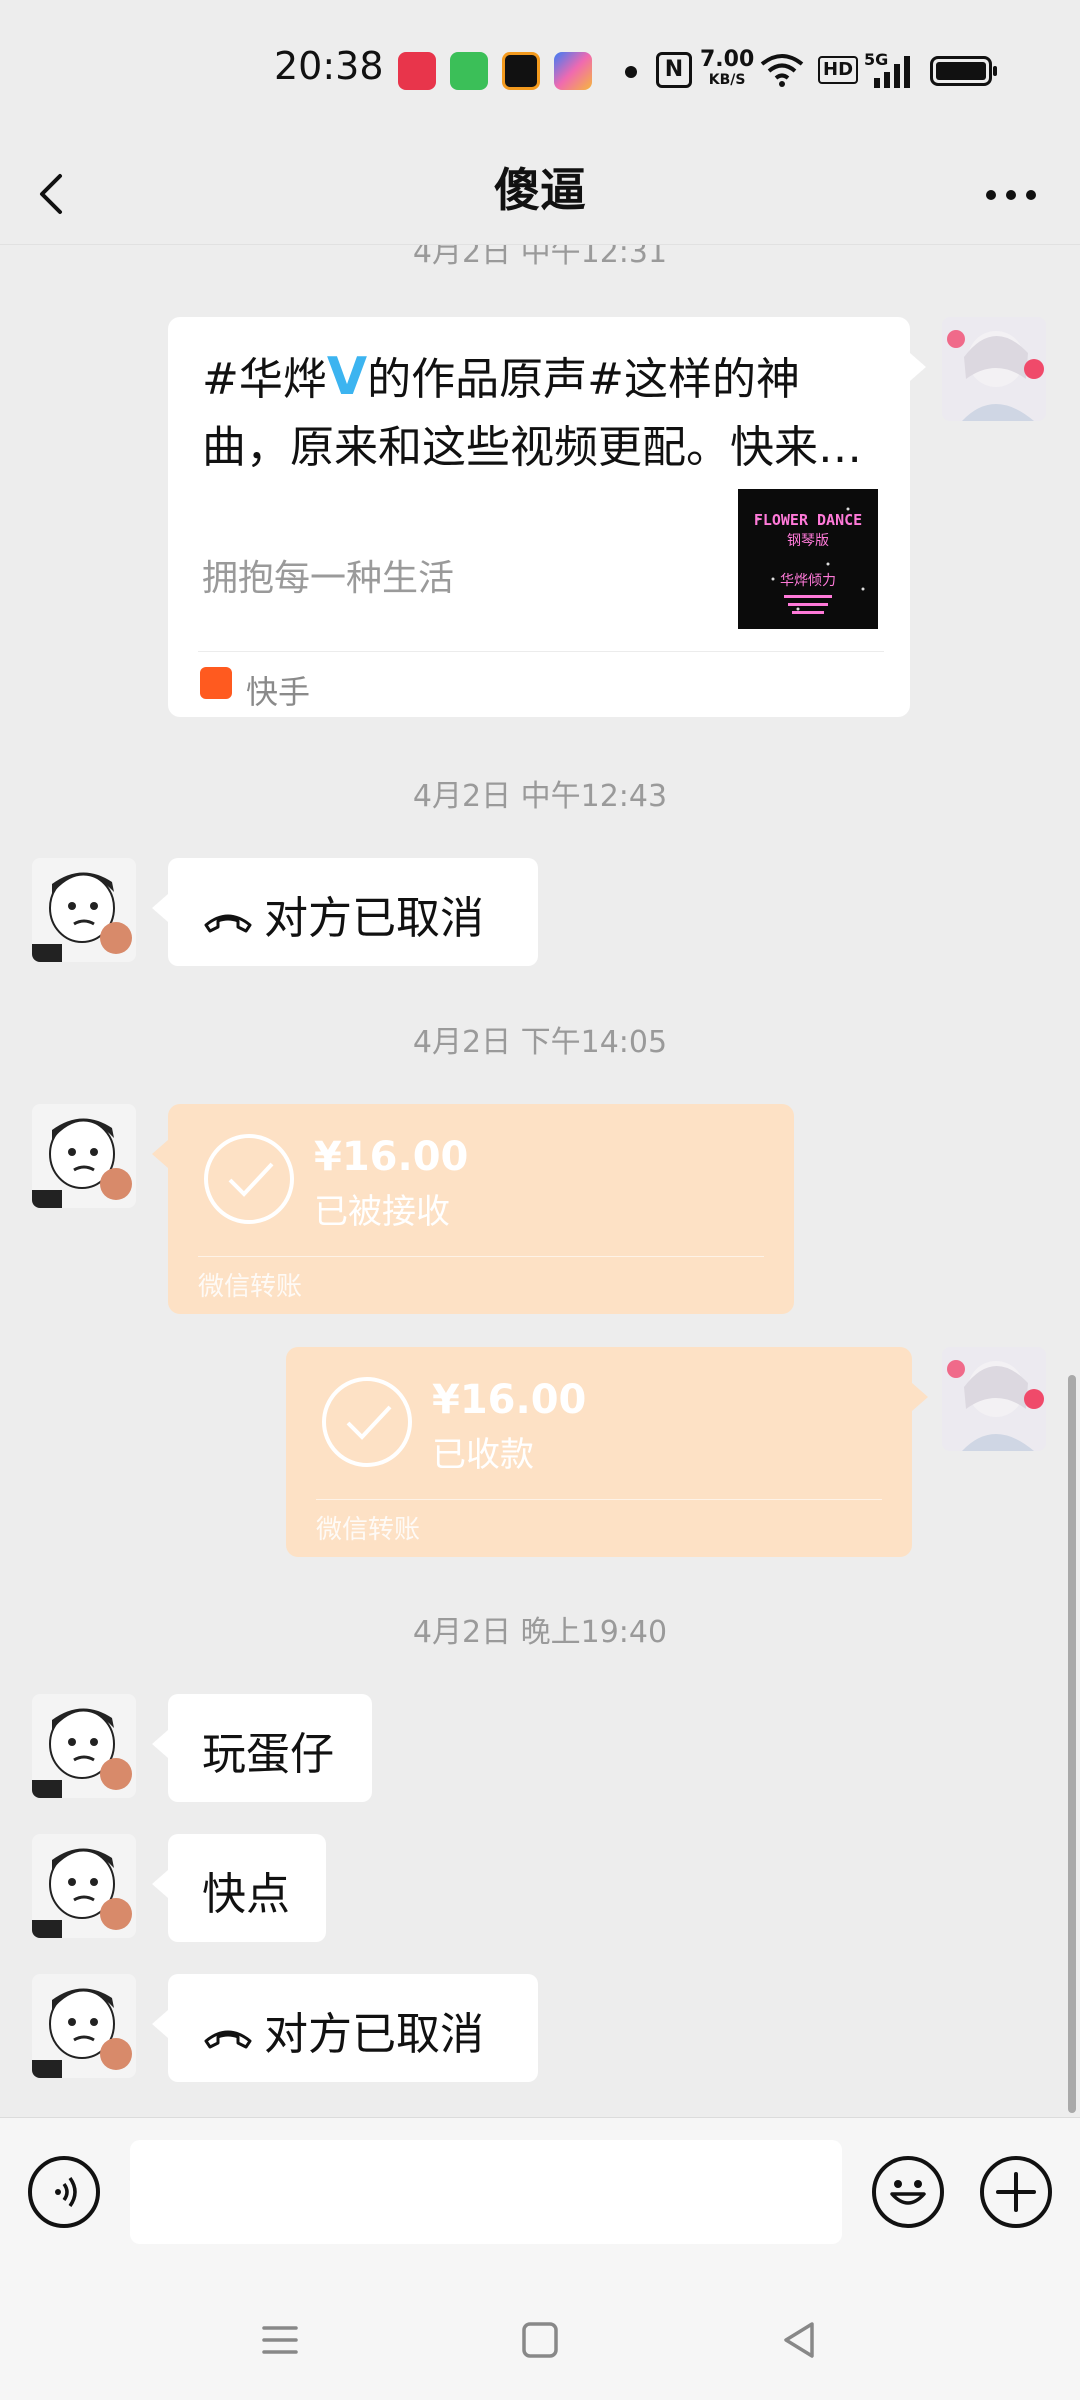 This screenshot has height=2400, width=1080. What do you see at coordinates (1072, 1744) in the screenshot?
I see `scrollbar` at bounding box center [1072, 1744].